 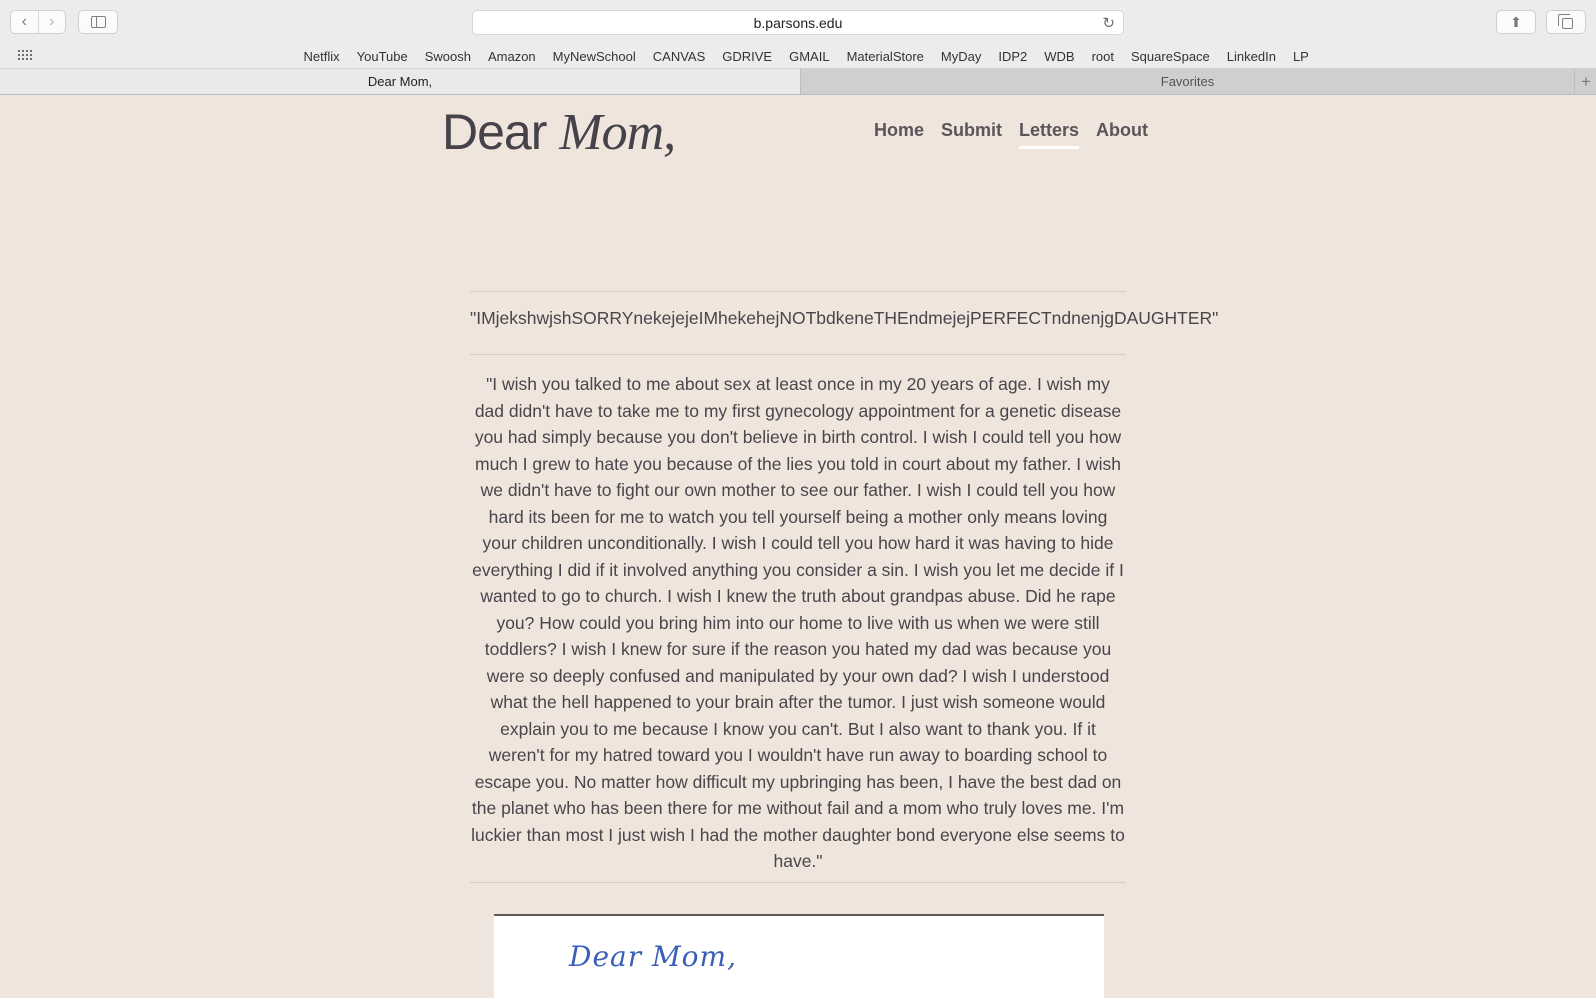 What do you see at coordinates (809, 56) in the screenshot?
I see `bookmark-gmail: GMAIL` at bounding box center [809, 56].